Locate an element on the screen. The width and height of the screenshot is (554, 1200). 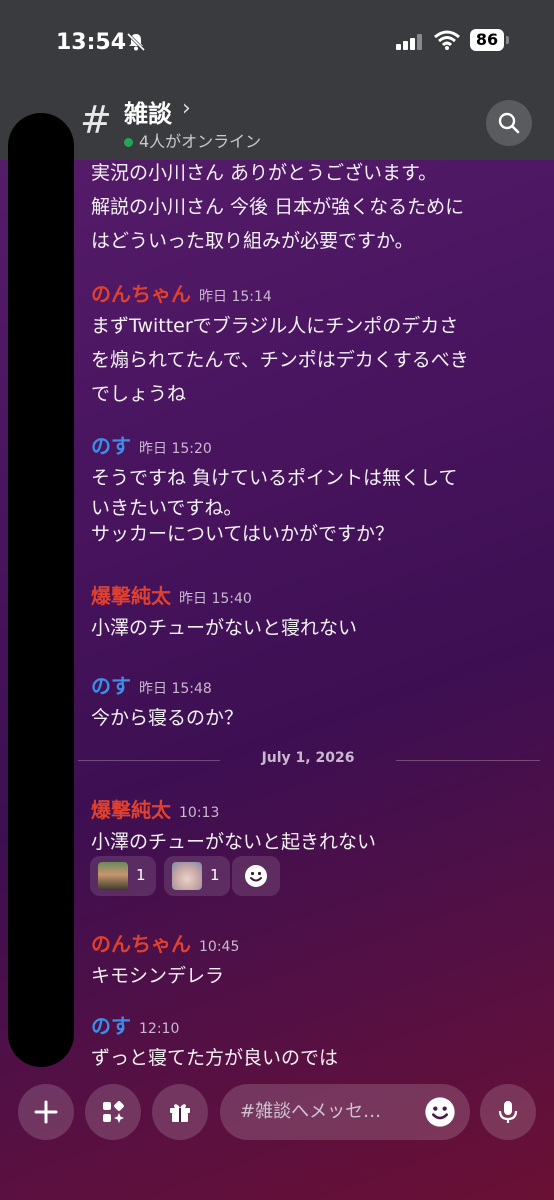
message-composer is located at coordinates (277, 1137).